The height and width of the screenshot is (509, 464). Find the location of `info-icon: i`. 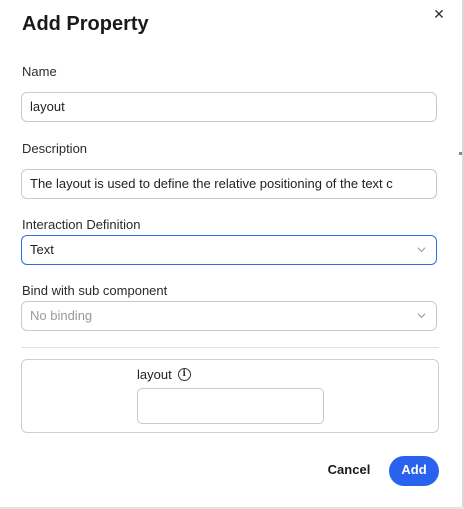

info-icon: i is located at coordinates (184, 374).